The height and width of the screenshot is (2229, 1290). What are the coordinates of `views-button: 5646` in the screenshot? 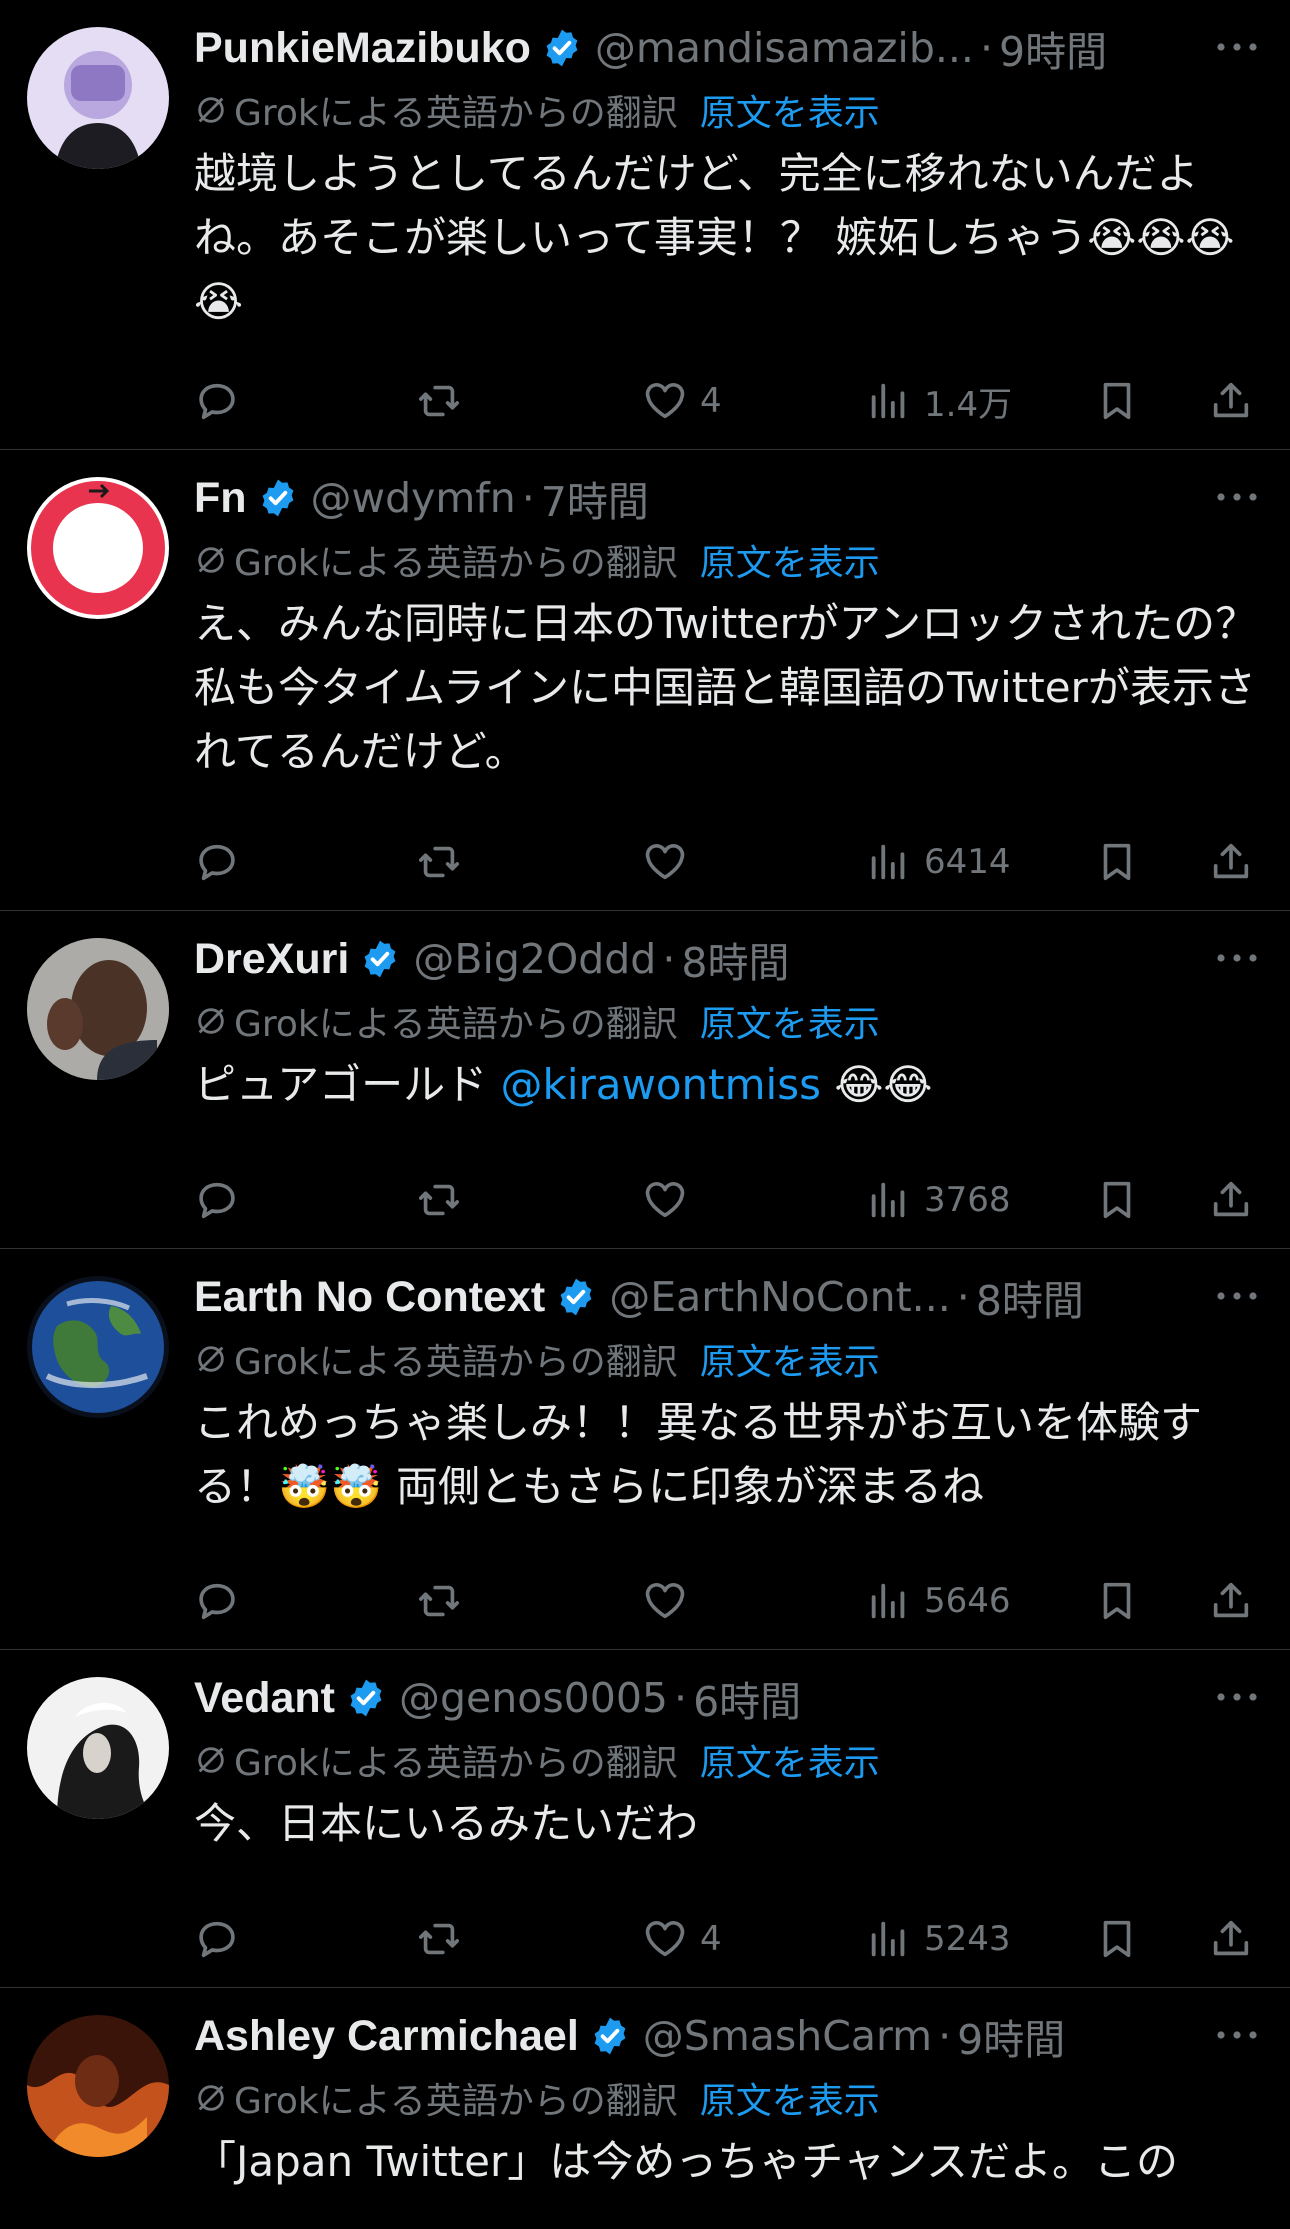 It's located at (938, 1601).